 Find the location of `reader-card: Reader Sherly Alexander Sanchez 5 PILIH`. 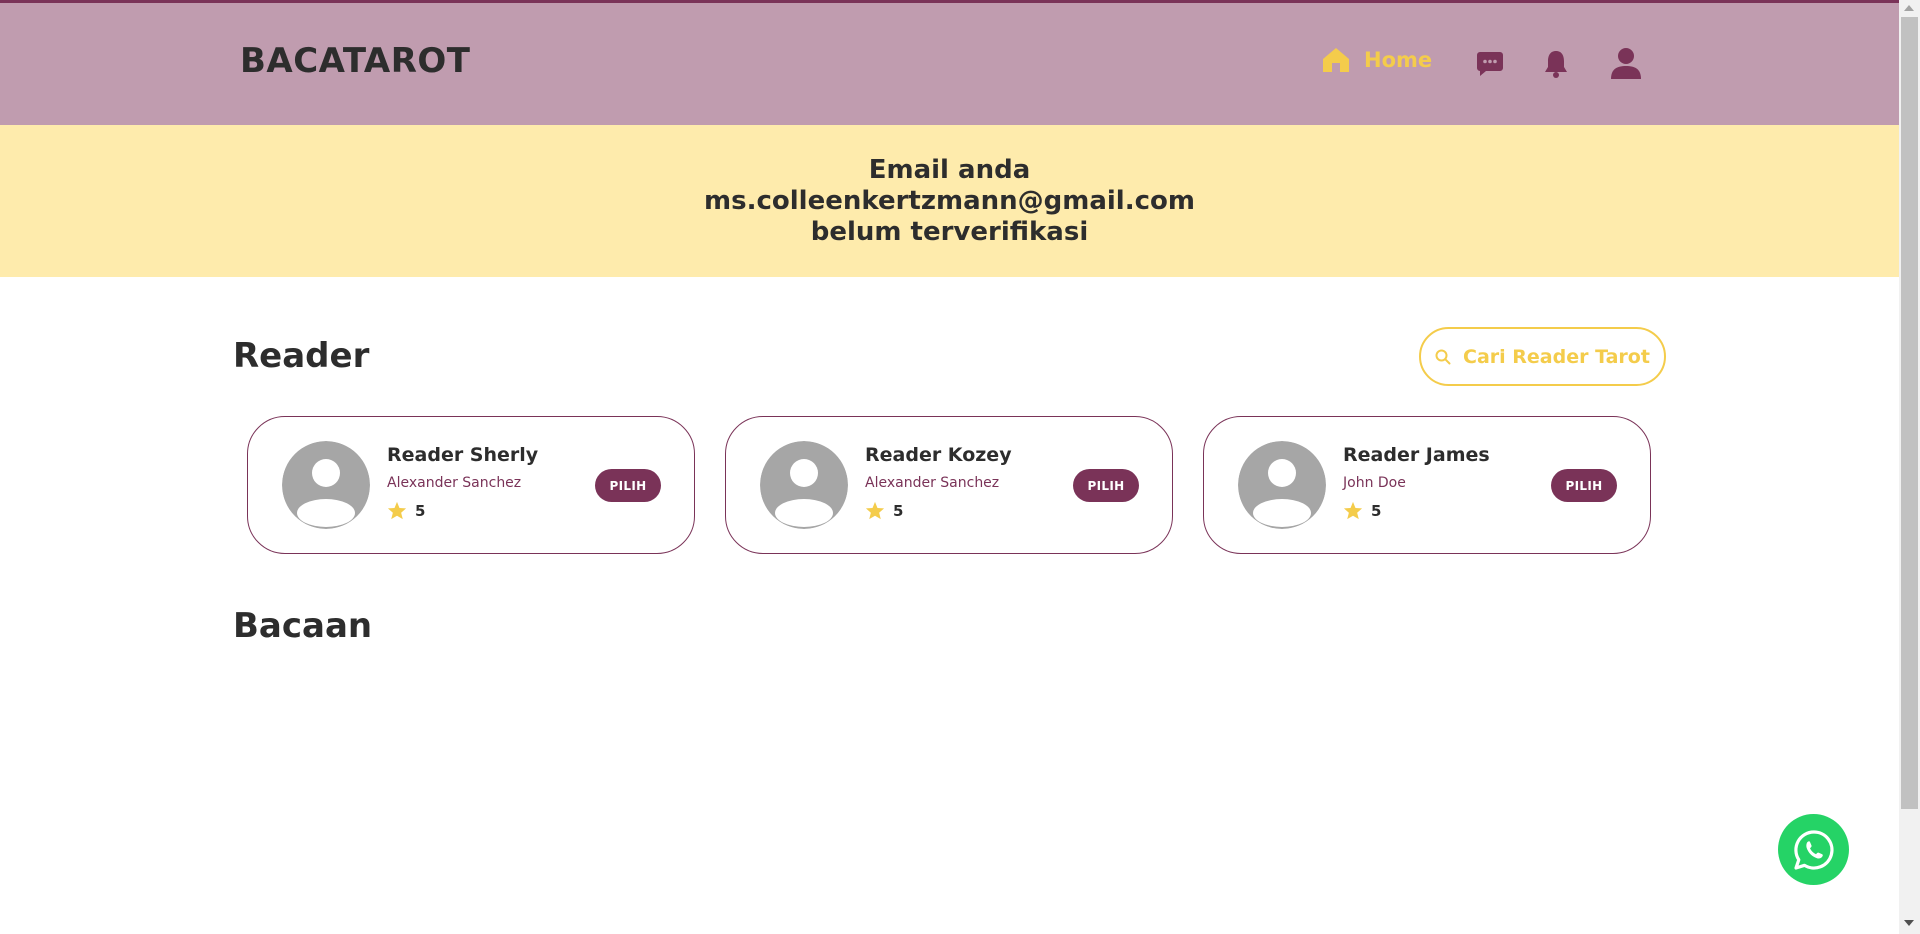

reader-card: Reader Sherly Alexander Sanchez 5 PILIH is located at coordinates (471, 485).